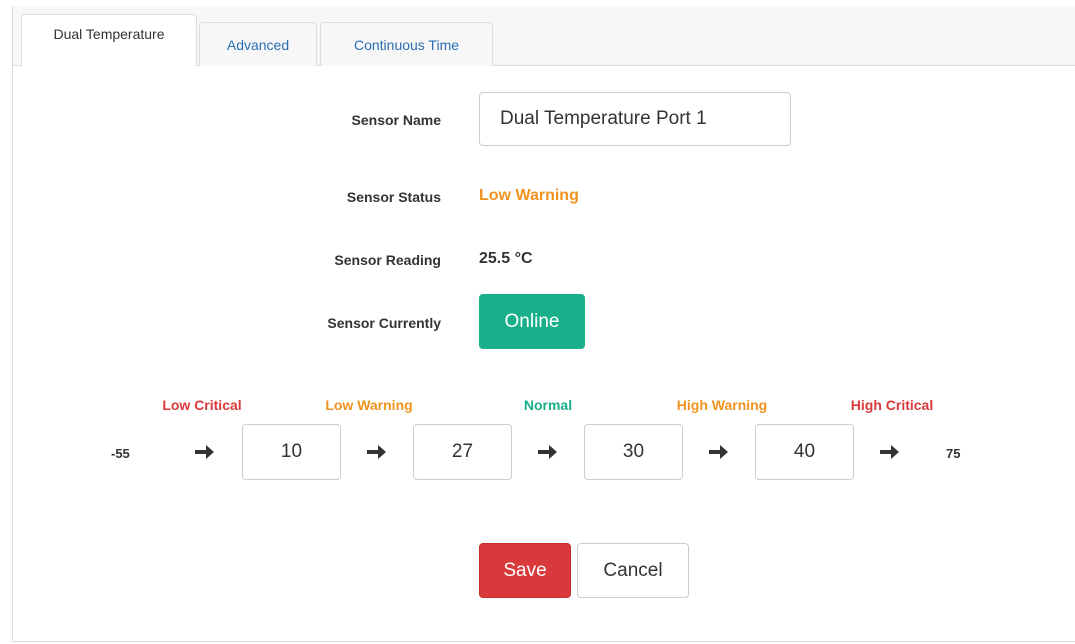 This screenshot has width=1075, height=644. What do you see at coordinates (529, 195) in the screenshot?
I see `sensor-status-value: Low Warning` at bounding box center [529, 195].